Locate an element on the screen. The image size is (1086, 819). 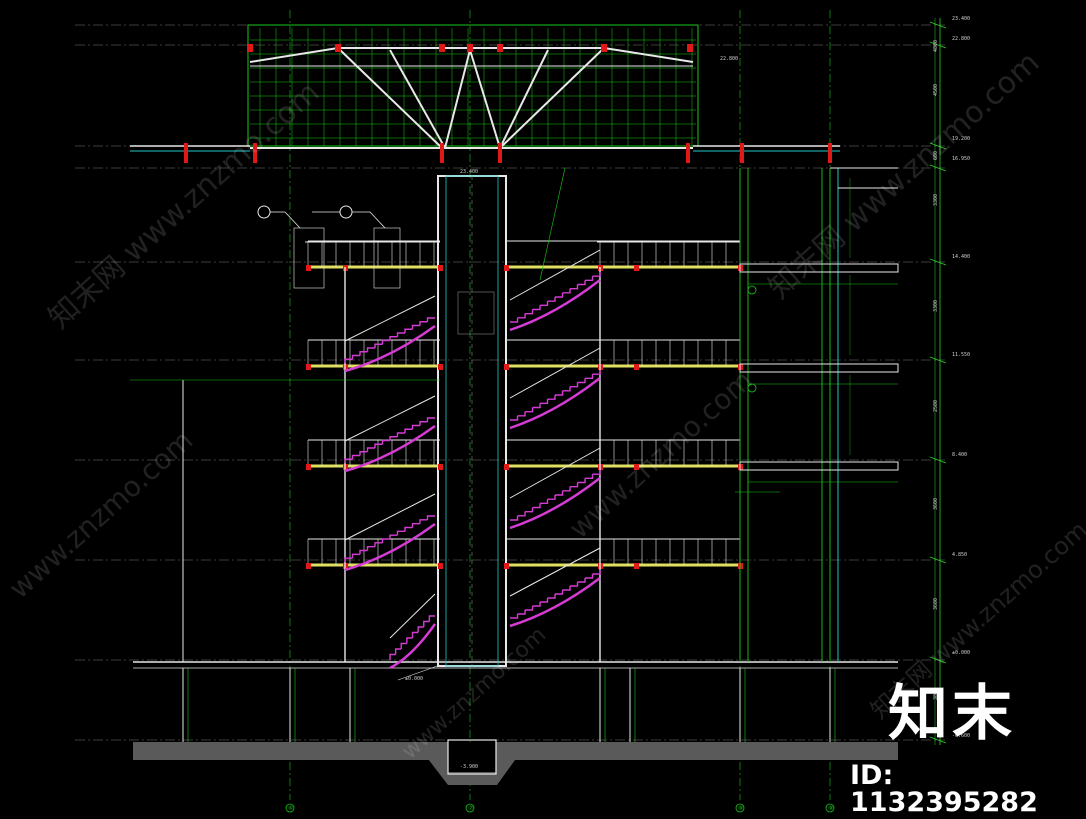
detail-box-left is located at coordinates (309, 258).